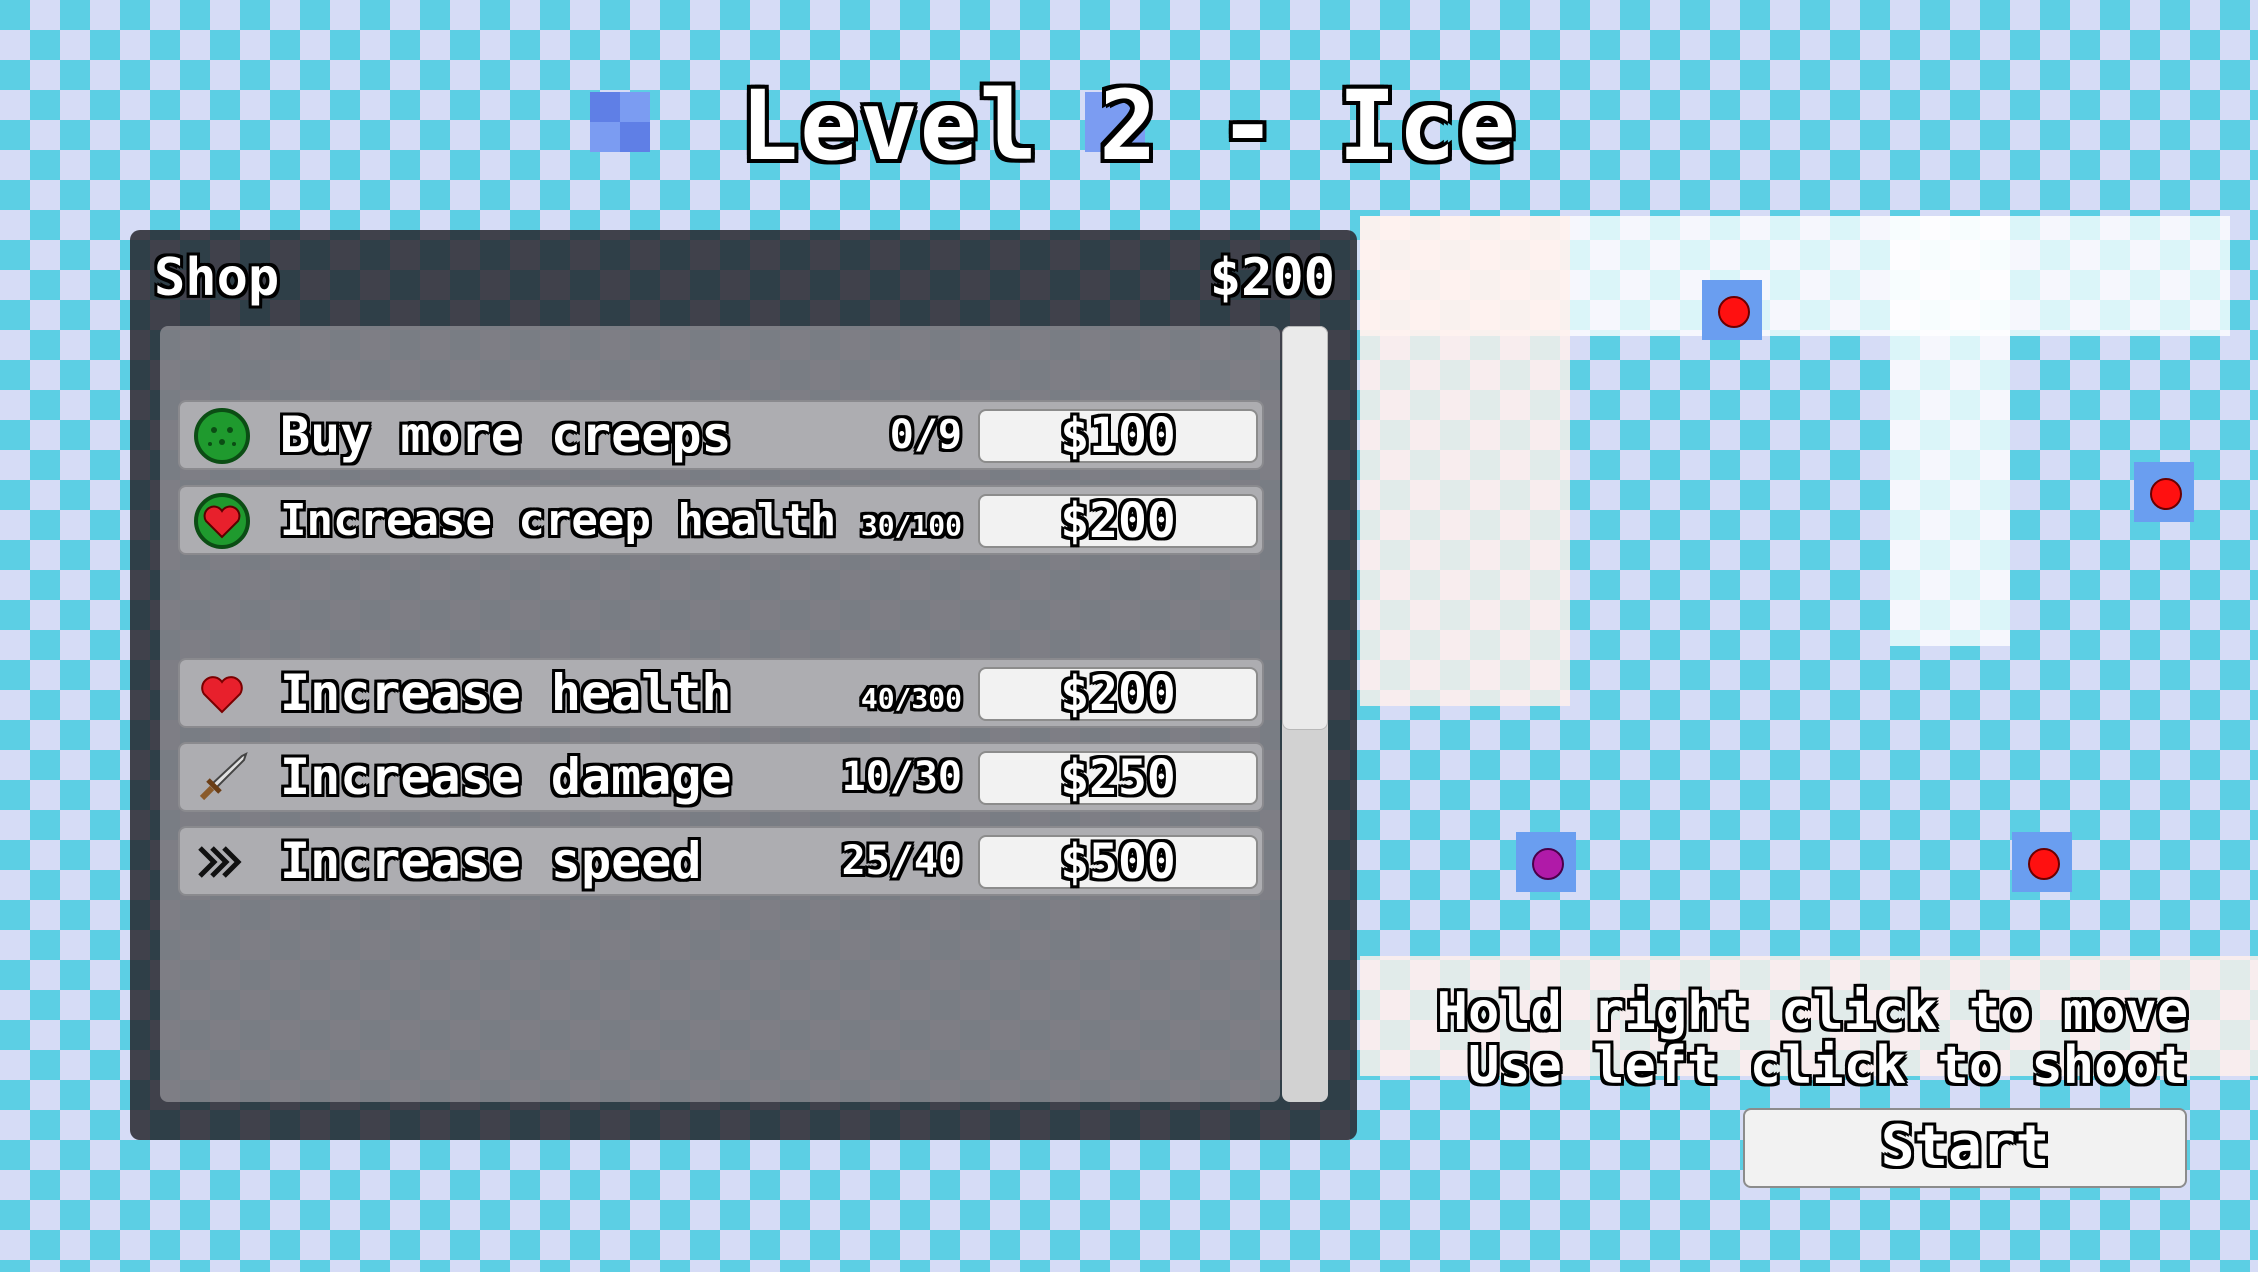 This screenshot has width=2258, height=1272. What do you see at coordinates (911, 698) in the screenshot?
I see `shop-item-count: 40/300` at bounding box center [911, 698].